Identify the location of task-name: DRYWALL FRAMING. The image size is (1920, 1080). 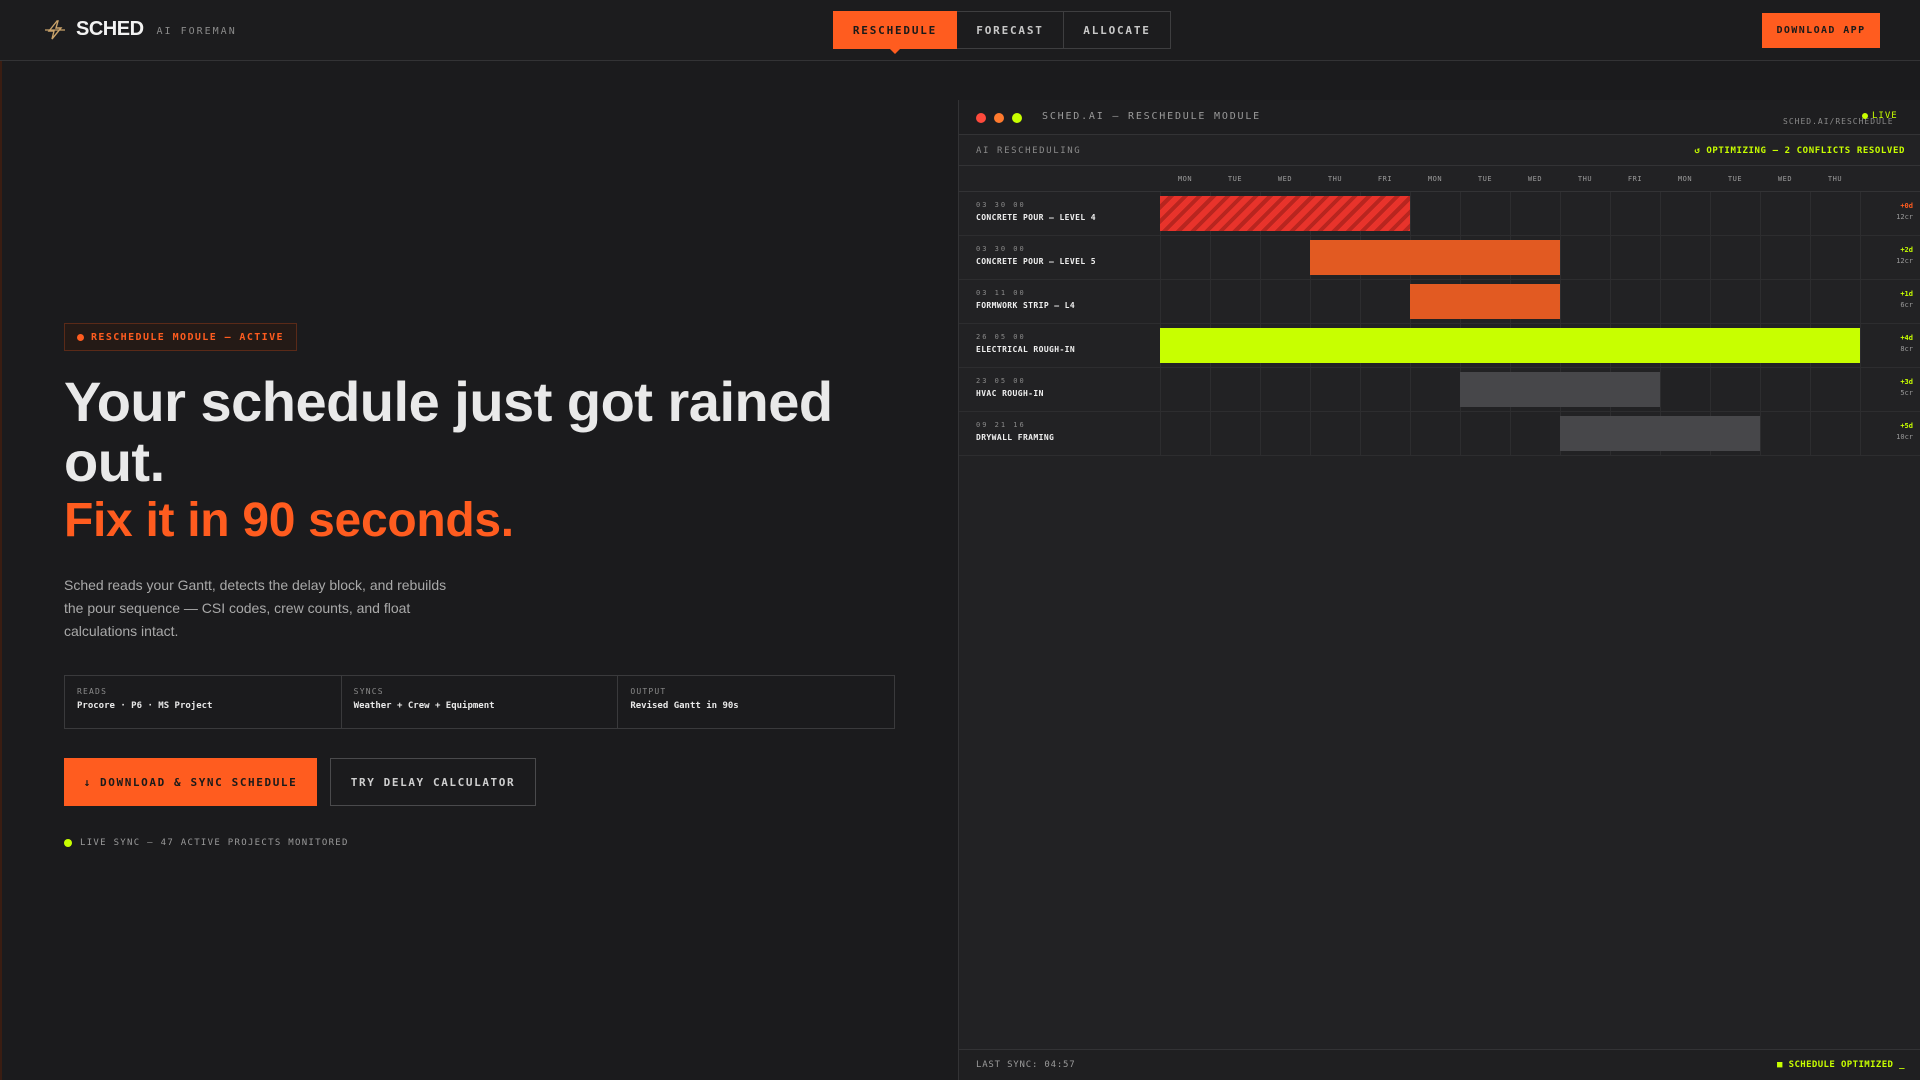
(1015, 437).